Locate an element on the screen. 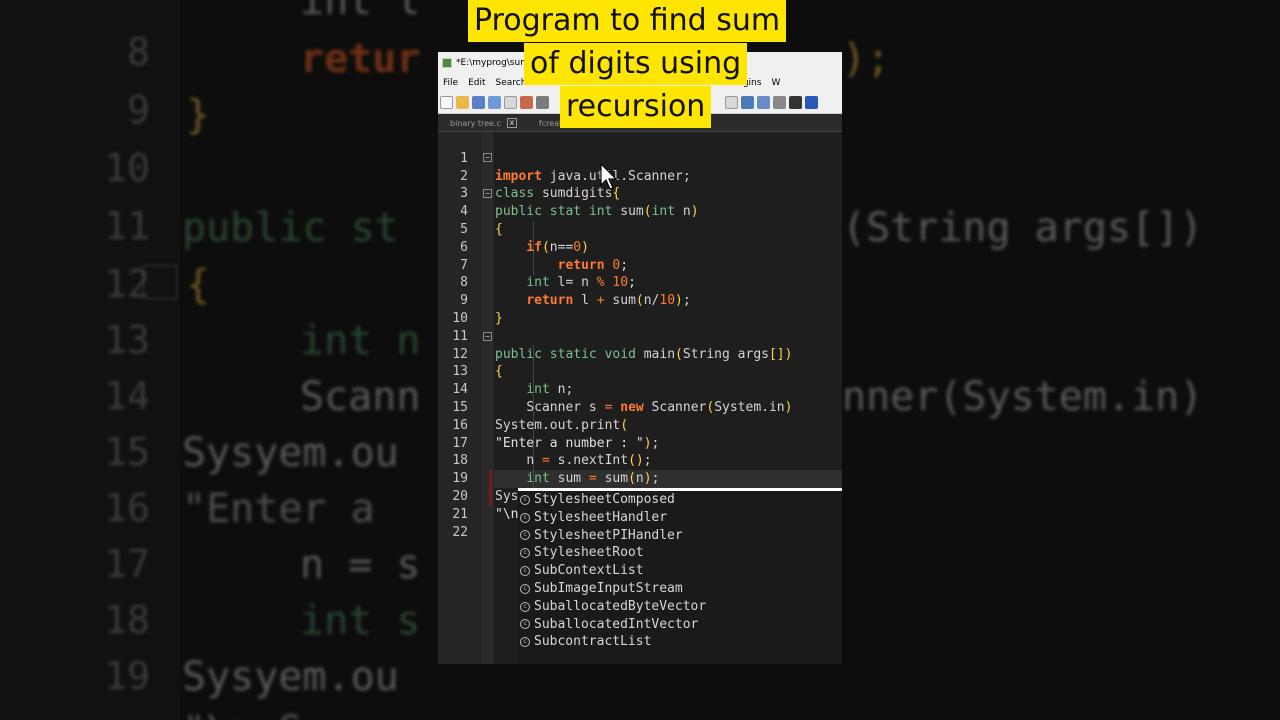 The height and width of the screenshot is (720, 1280). close-all-icon is located at coordinates (526, 102).